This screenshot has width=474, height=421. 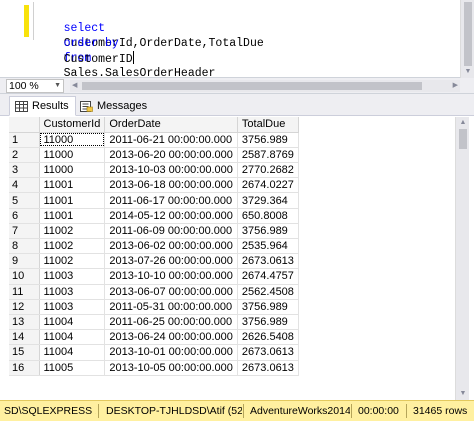 I want to click on table-row: 5 11001 2011-06-17 00:00:00.000 3729.364, so click(x=154, y=200).